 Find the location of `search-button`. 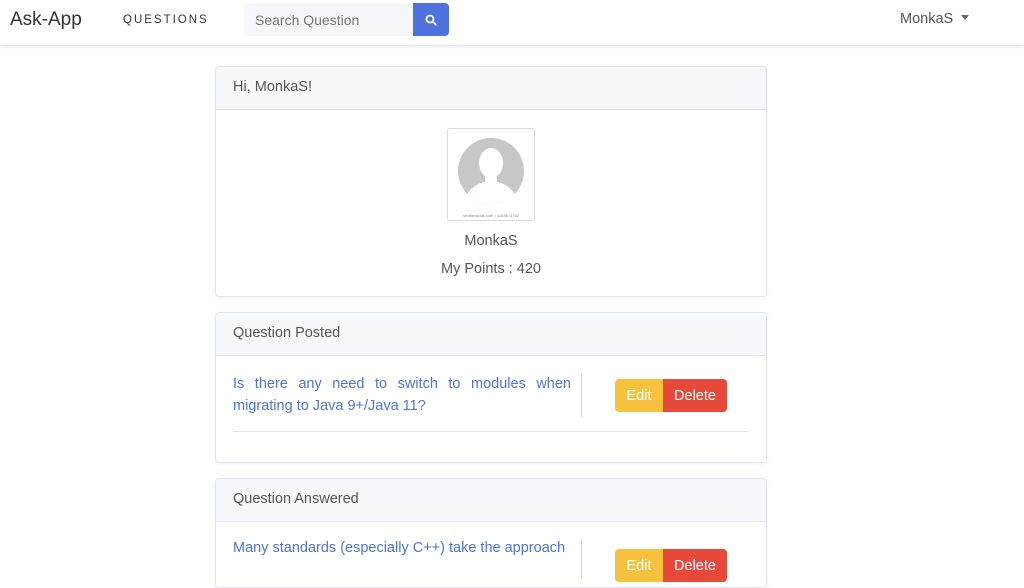

search-button is located at coordinates (431, 19).